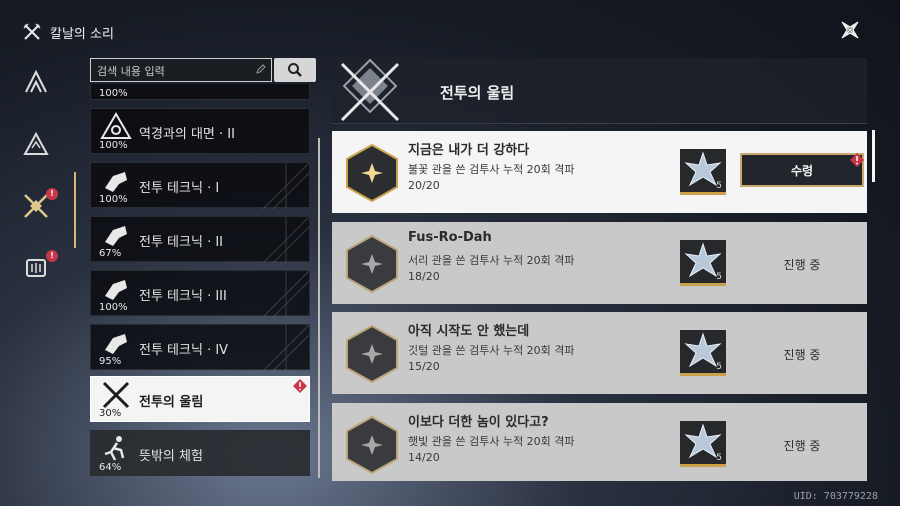  I want to click on category-item: 뜻밖의 체험 64%, so click(200, 453).